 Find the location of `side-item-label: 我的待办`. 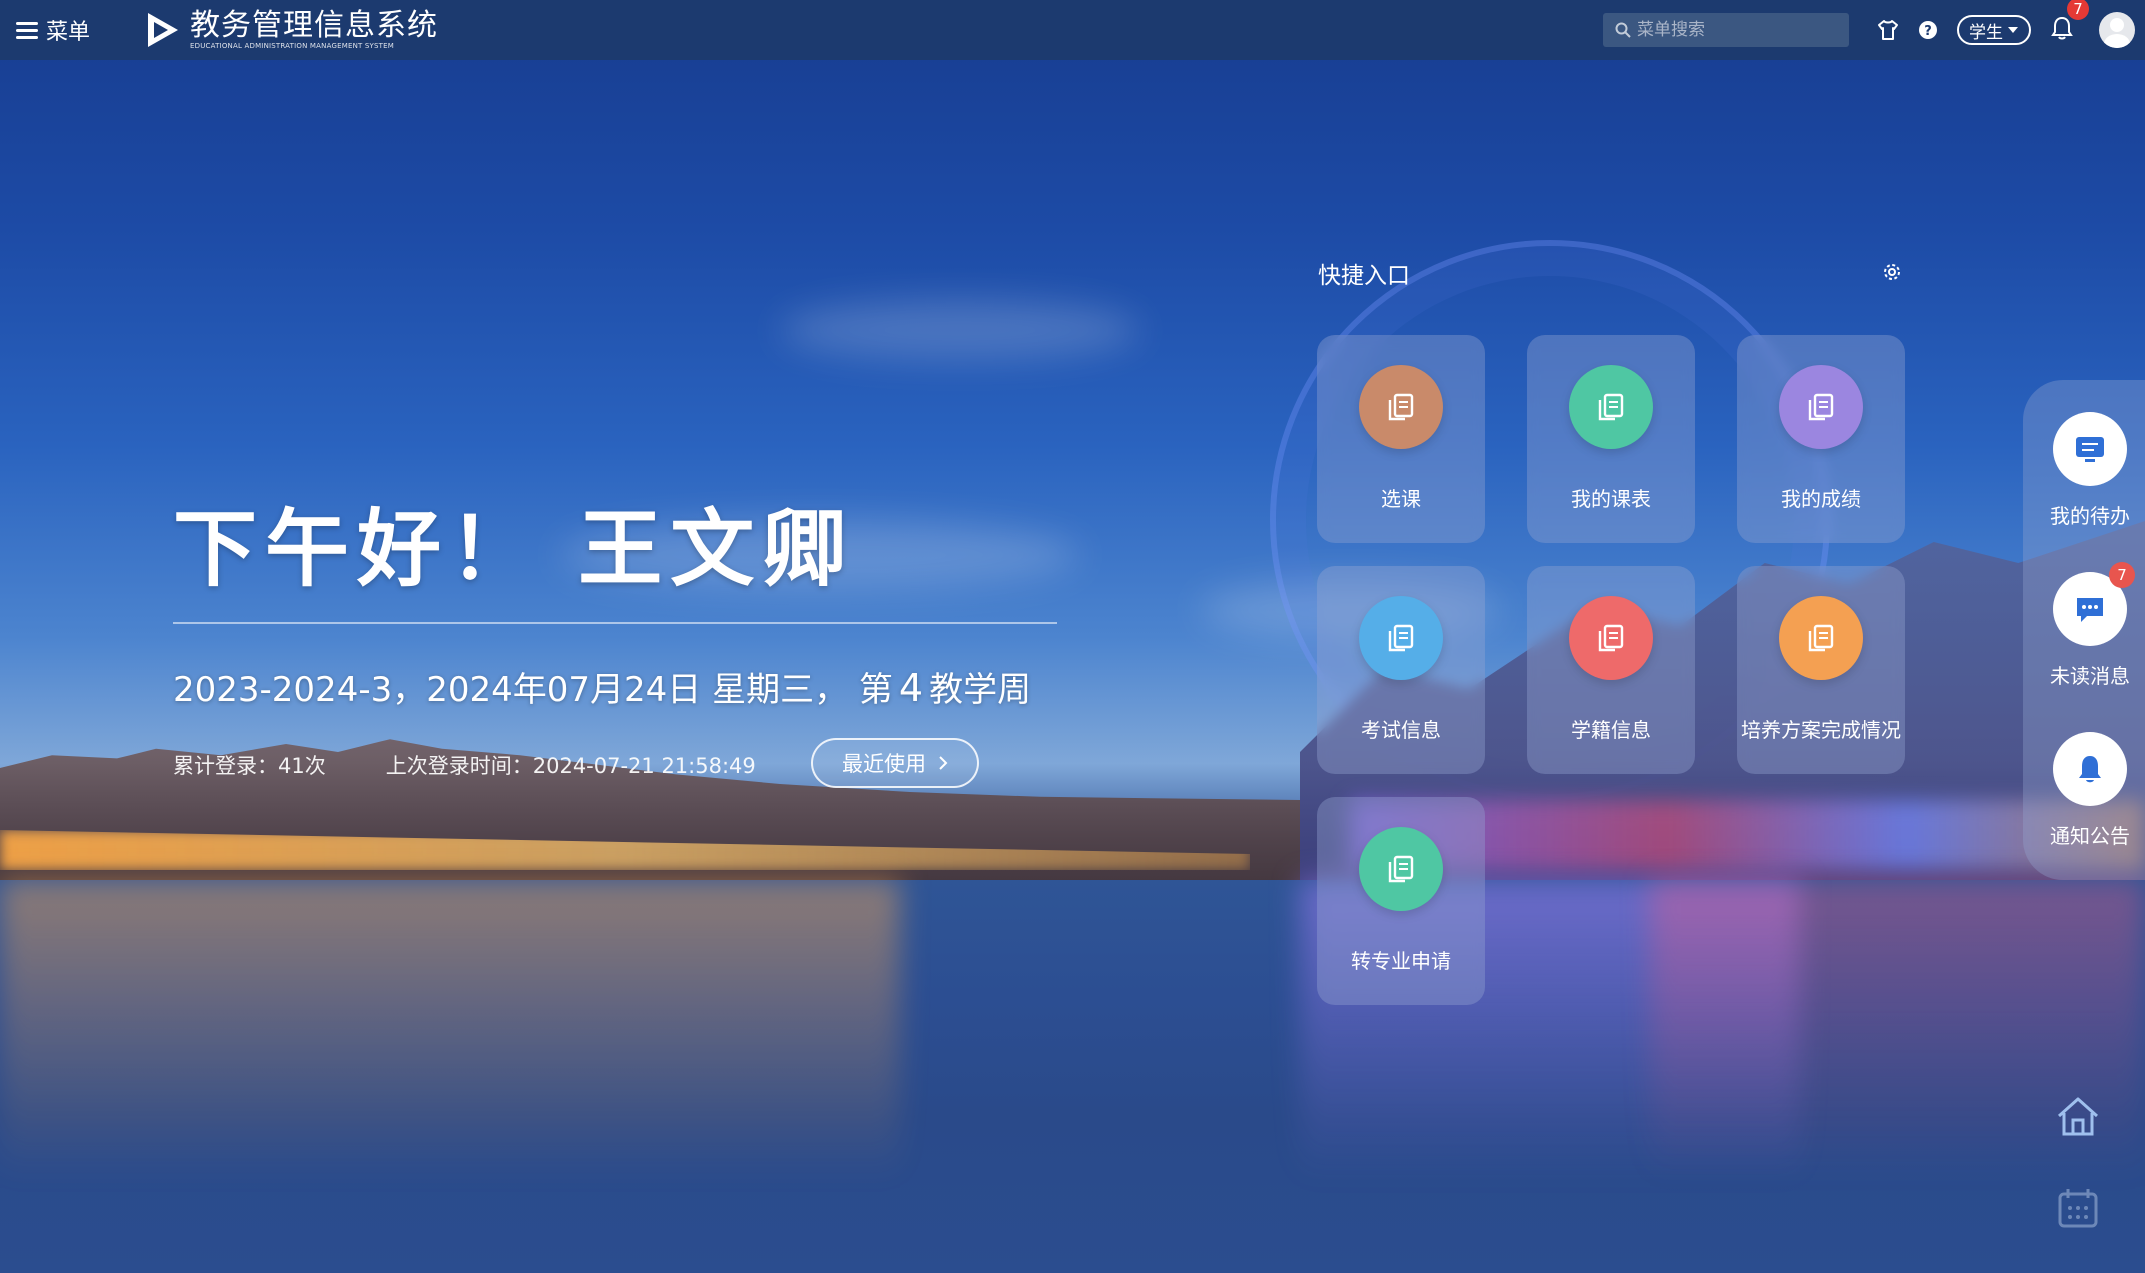

side-item-label: 我的待办 is located at coordinates (2090, 516).